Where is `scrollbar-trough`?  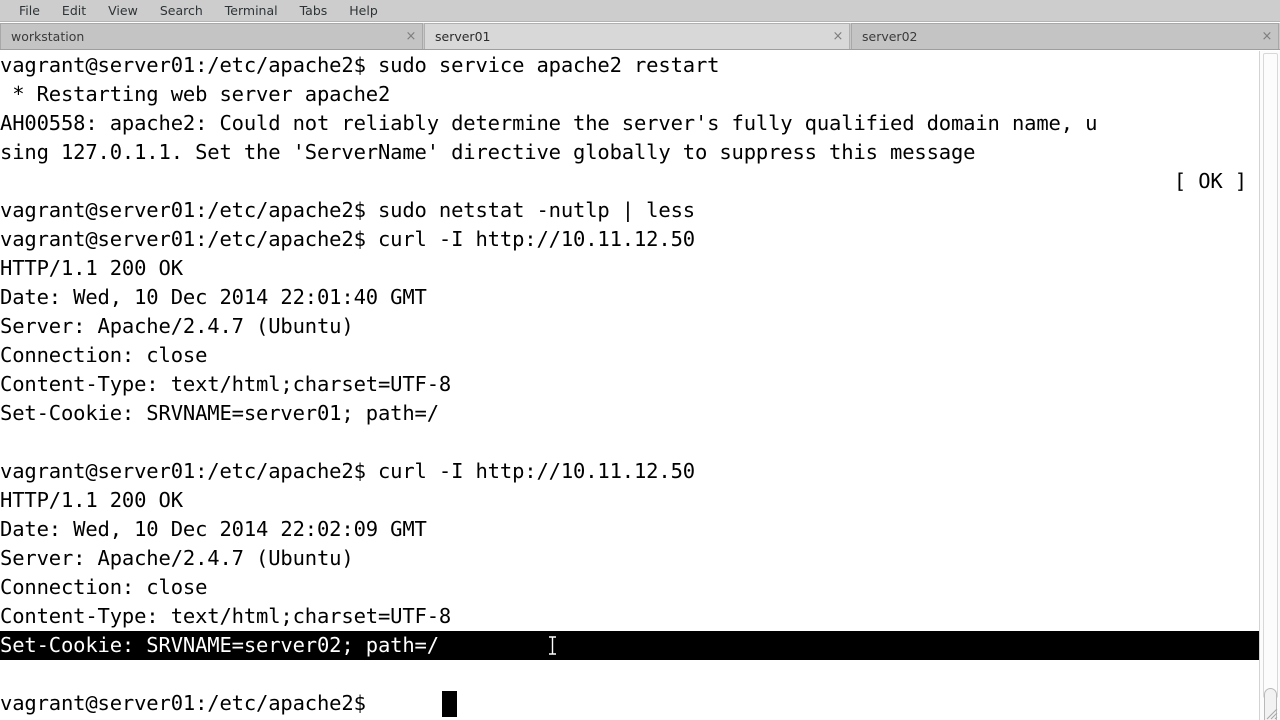 scrollbar-trough is located at coordinates (1270, 375).